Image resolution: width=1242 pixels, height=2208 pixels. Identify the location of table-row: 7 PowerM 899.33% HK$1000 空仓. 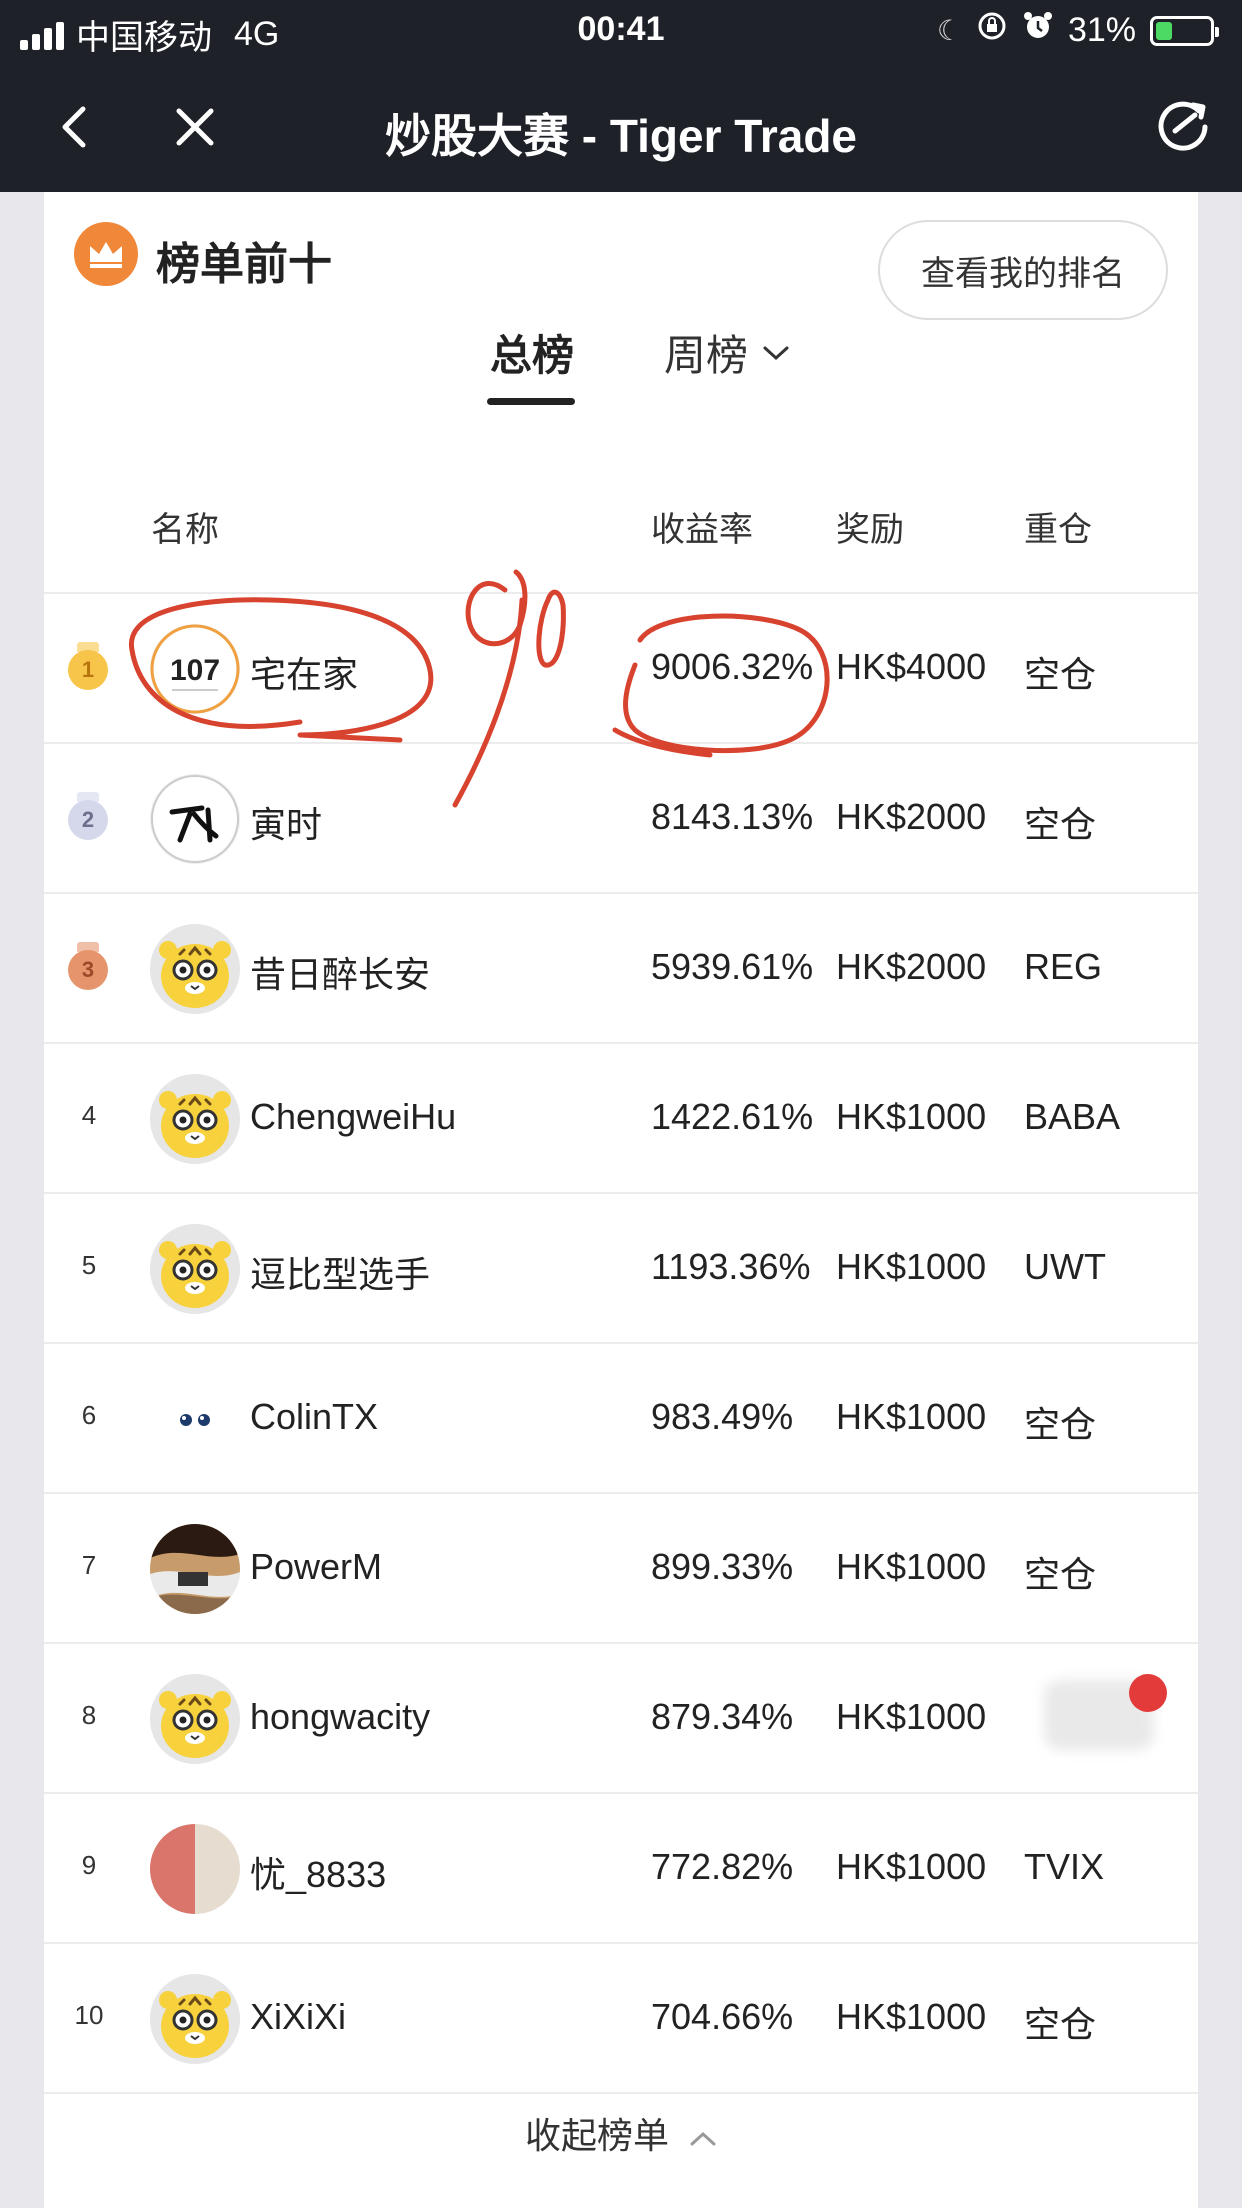
(621, 1567).